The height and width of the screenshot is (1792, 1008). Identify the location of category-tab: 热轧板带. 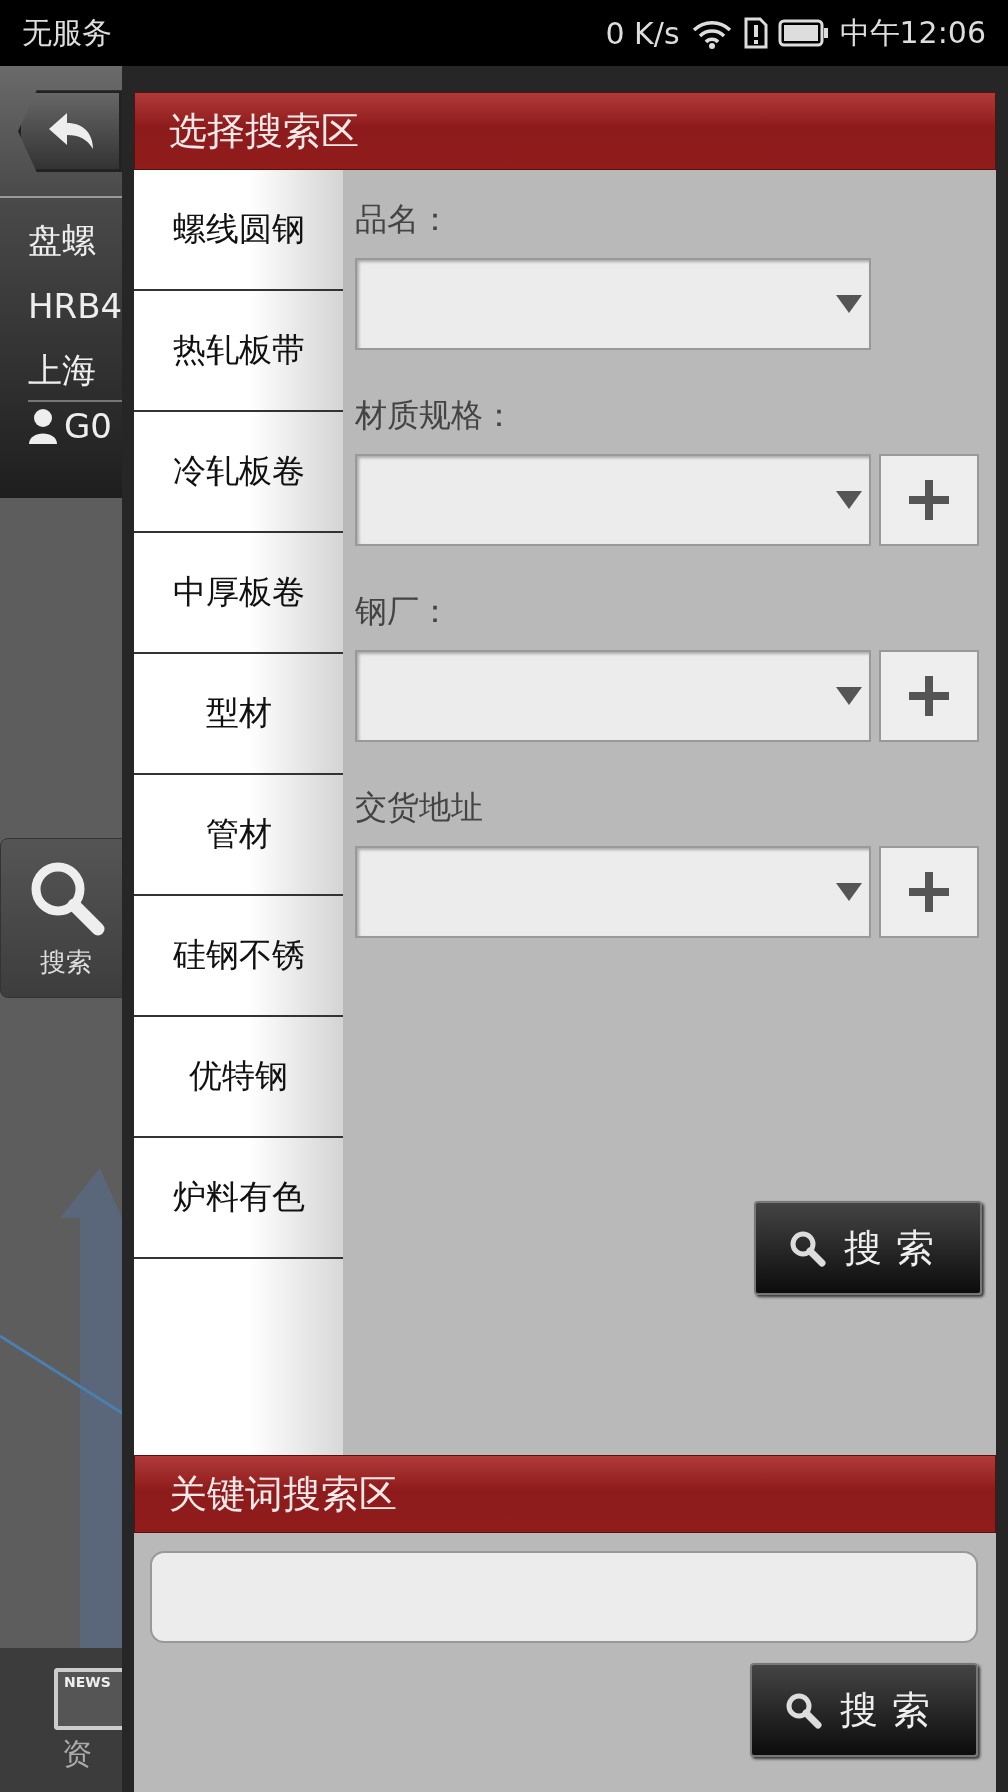
(238, 351).